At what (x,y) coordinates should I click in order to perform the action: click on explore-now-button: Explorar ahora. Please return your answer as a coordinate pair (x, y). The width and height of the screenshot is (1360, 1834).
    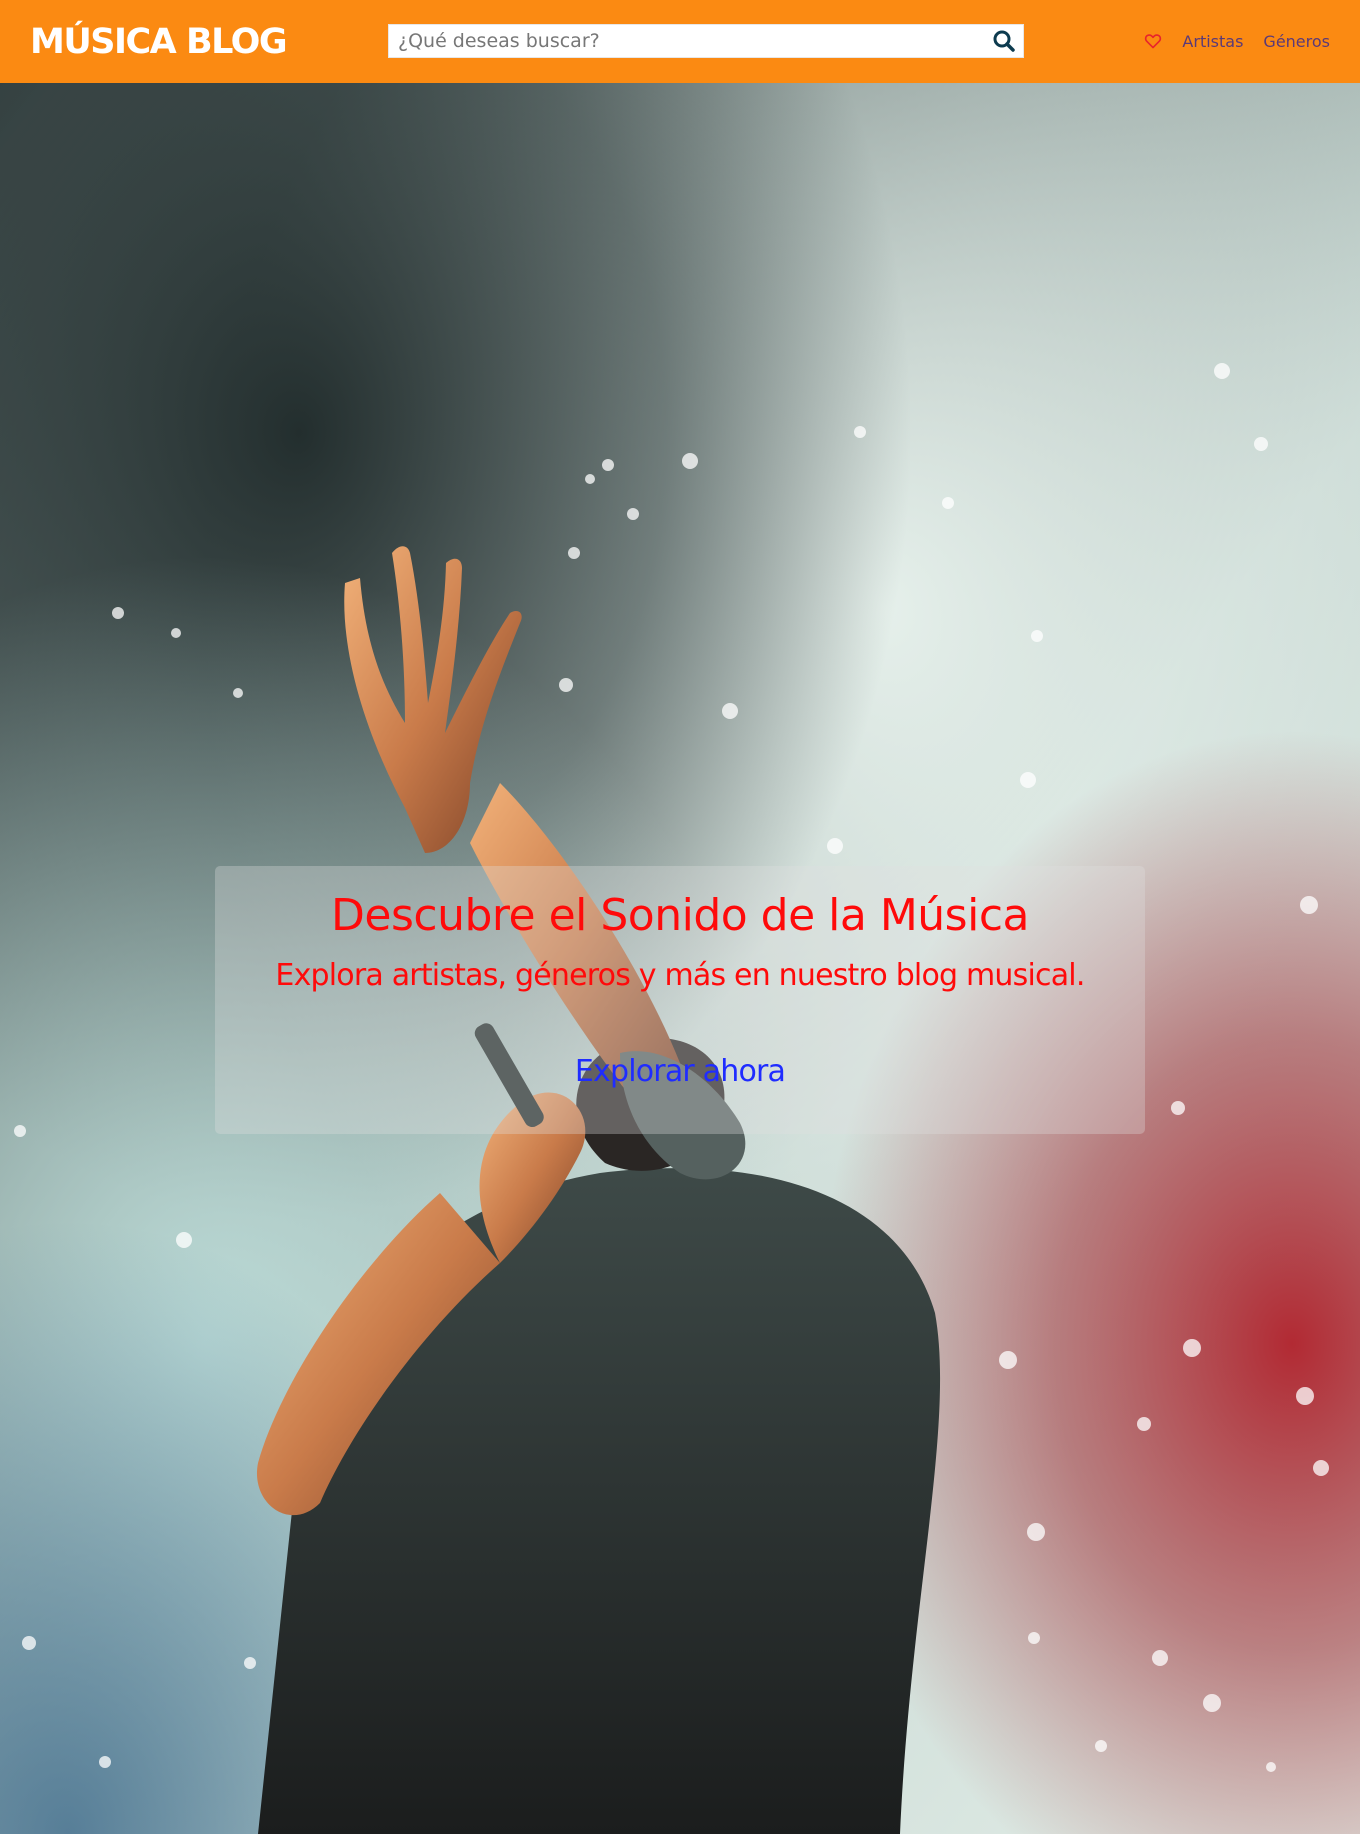
    Looking at the image, I should click on (680, 1072).